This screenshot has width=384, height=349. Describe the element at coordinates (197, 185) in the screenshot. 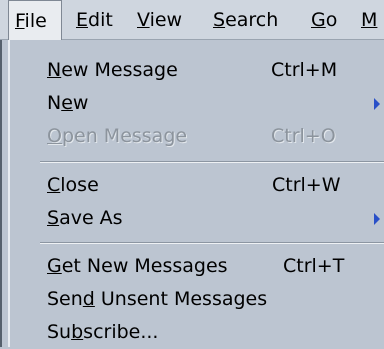

I see `menu-item-close: Close Ctrl+W` at that location.